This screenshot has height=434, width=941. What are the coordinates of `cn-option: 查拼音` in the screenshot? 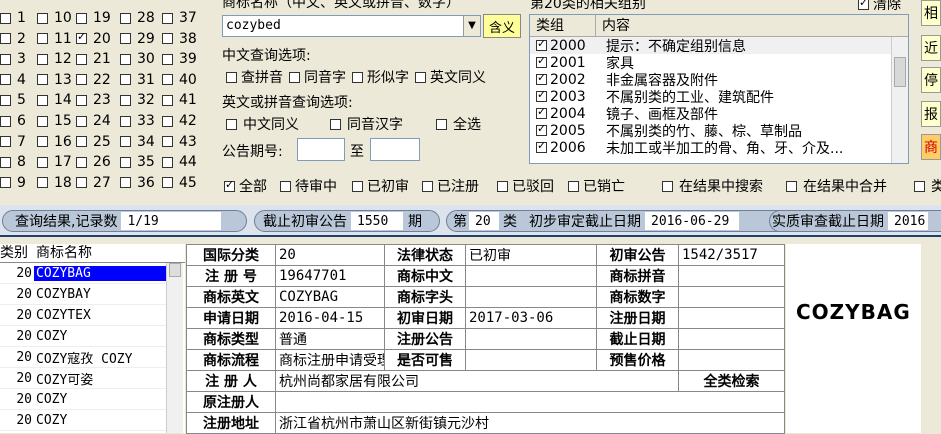 It's located at (254, 77).